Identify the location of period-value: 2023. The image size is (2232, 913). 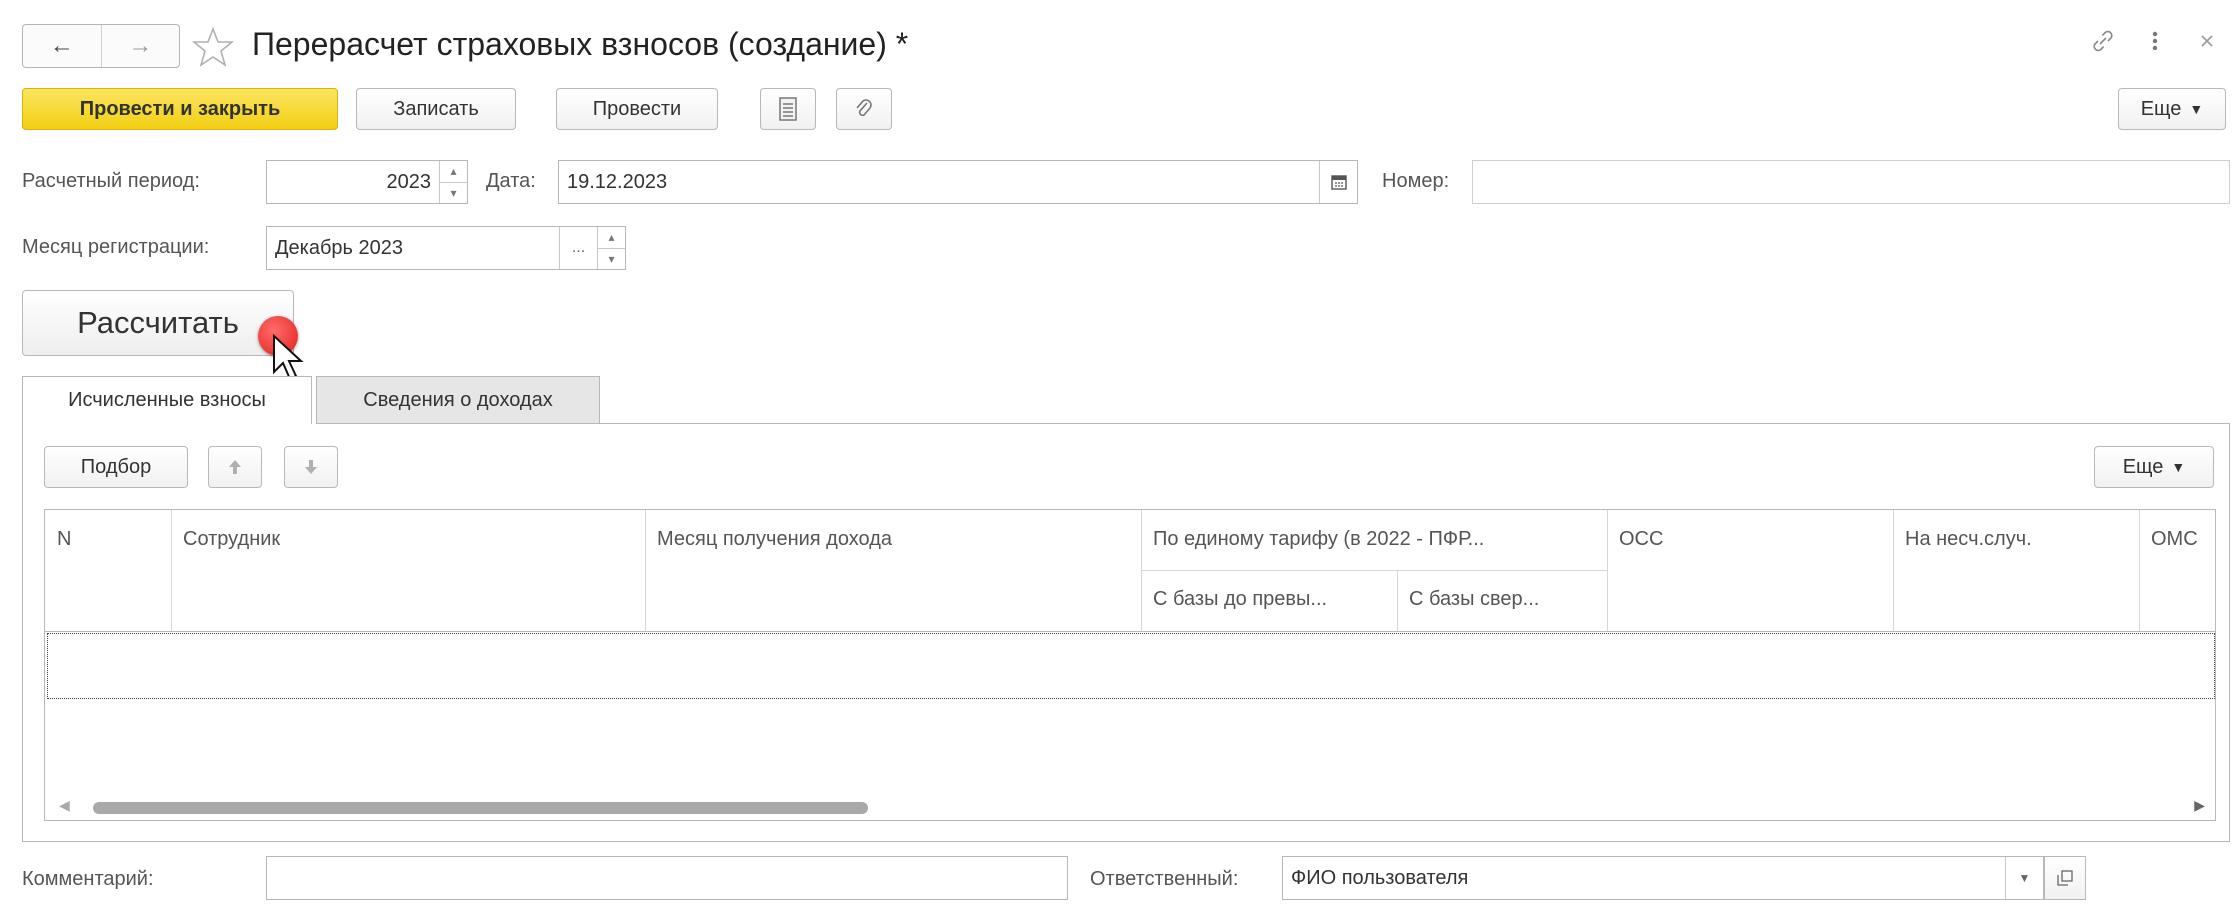
(353, 182).